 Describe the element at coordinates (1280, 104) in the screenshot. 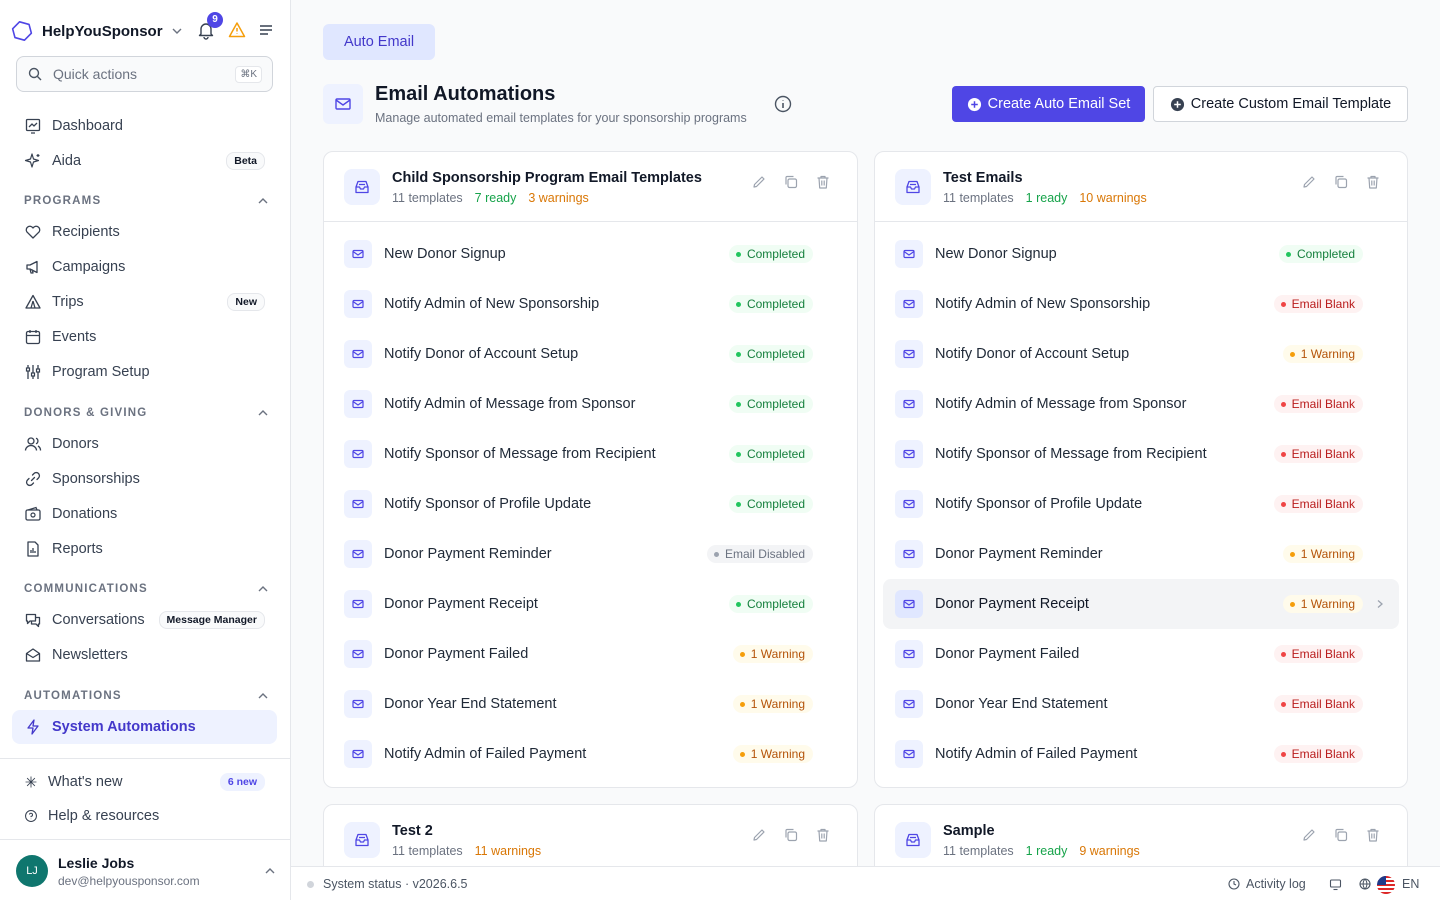

I see `create-custom-email-template-button: Create Custom Email Template` at that location.